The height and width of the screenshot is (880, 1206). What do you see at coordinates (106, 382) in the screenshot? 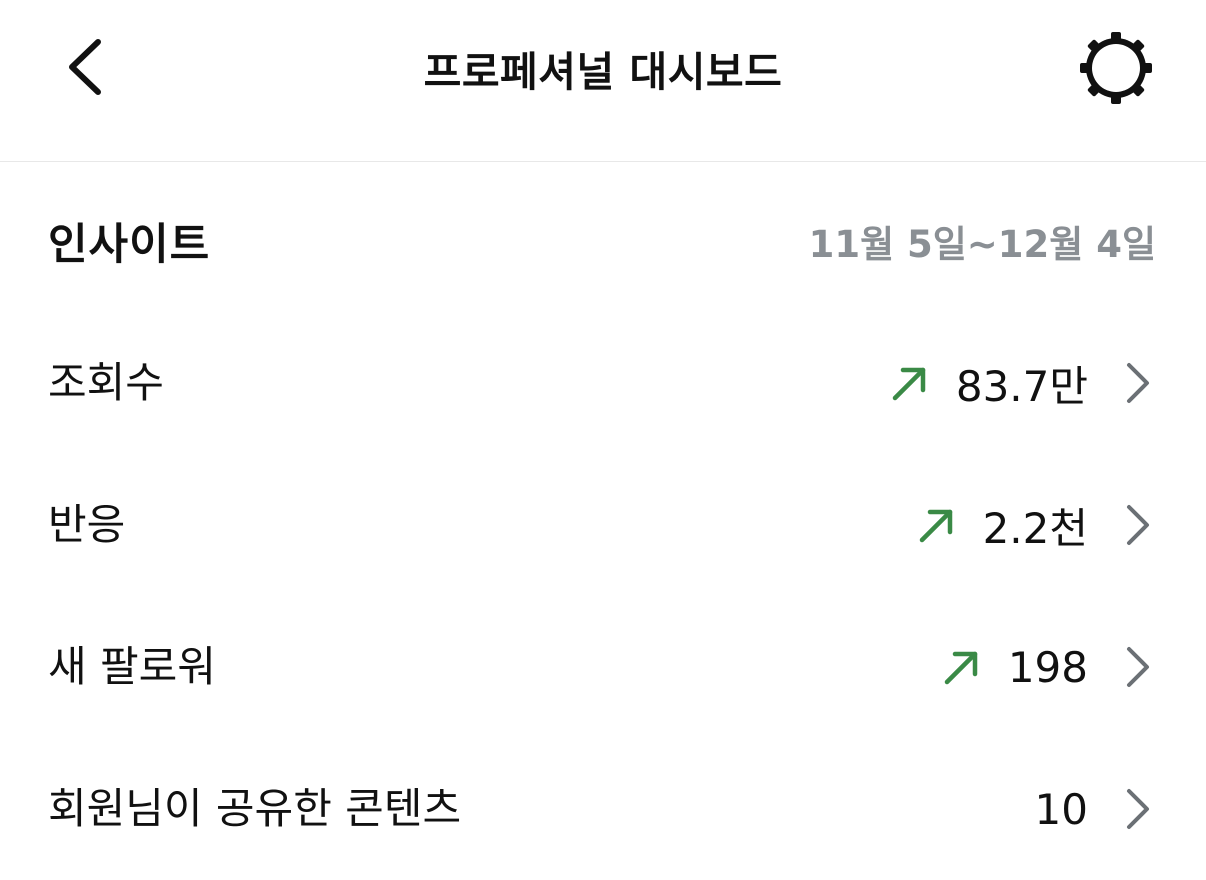
I see `row-label: 조회수` at bounding box center [106, 382].